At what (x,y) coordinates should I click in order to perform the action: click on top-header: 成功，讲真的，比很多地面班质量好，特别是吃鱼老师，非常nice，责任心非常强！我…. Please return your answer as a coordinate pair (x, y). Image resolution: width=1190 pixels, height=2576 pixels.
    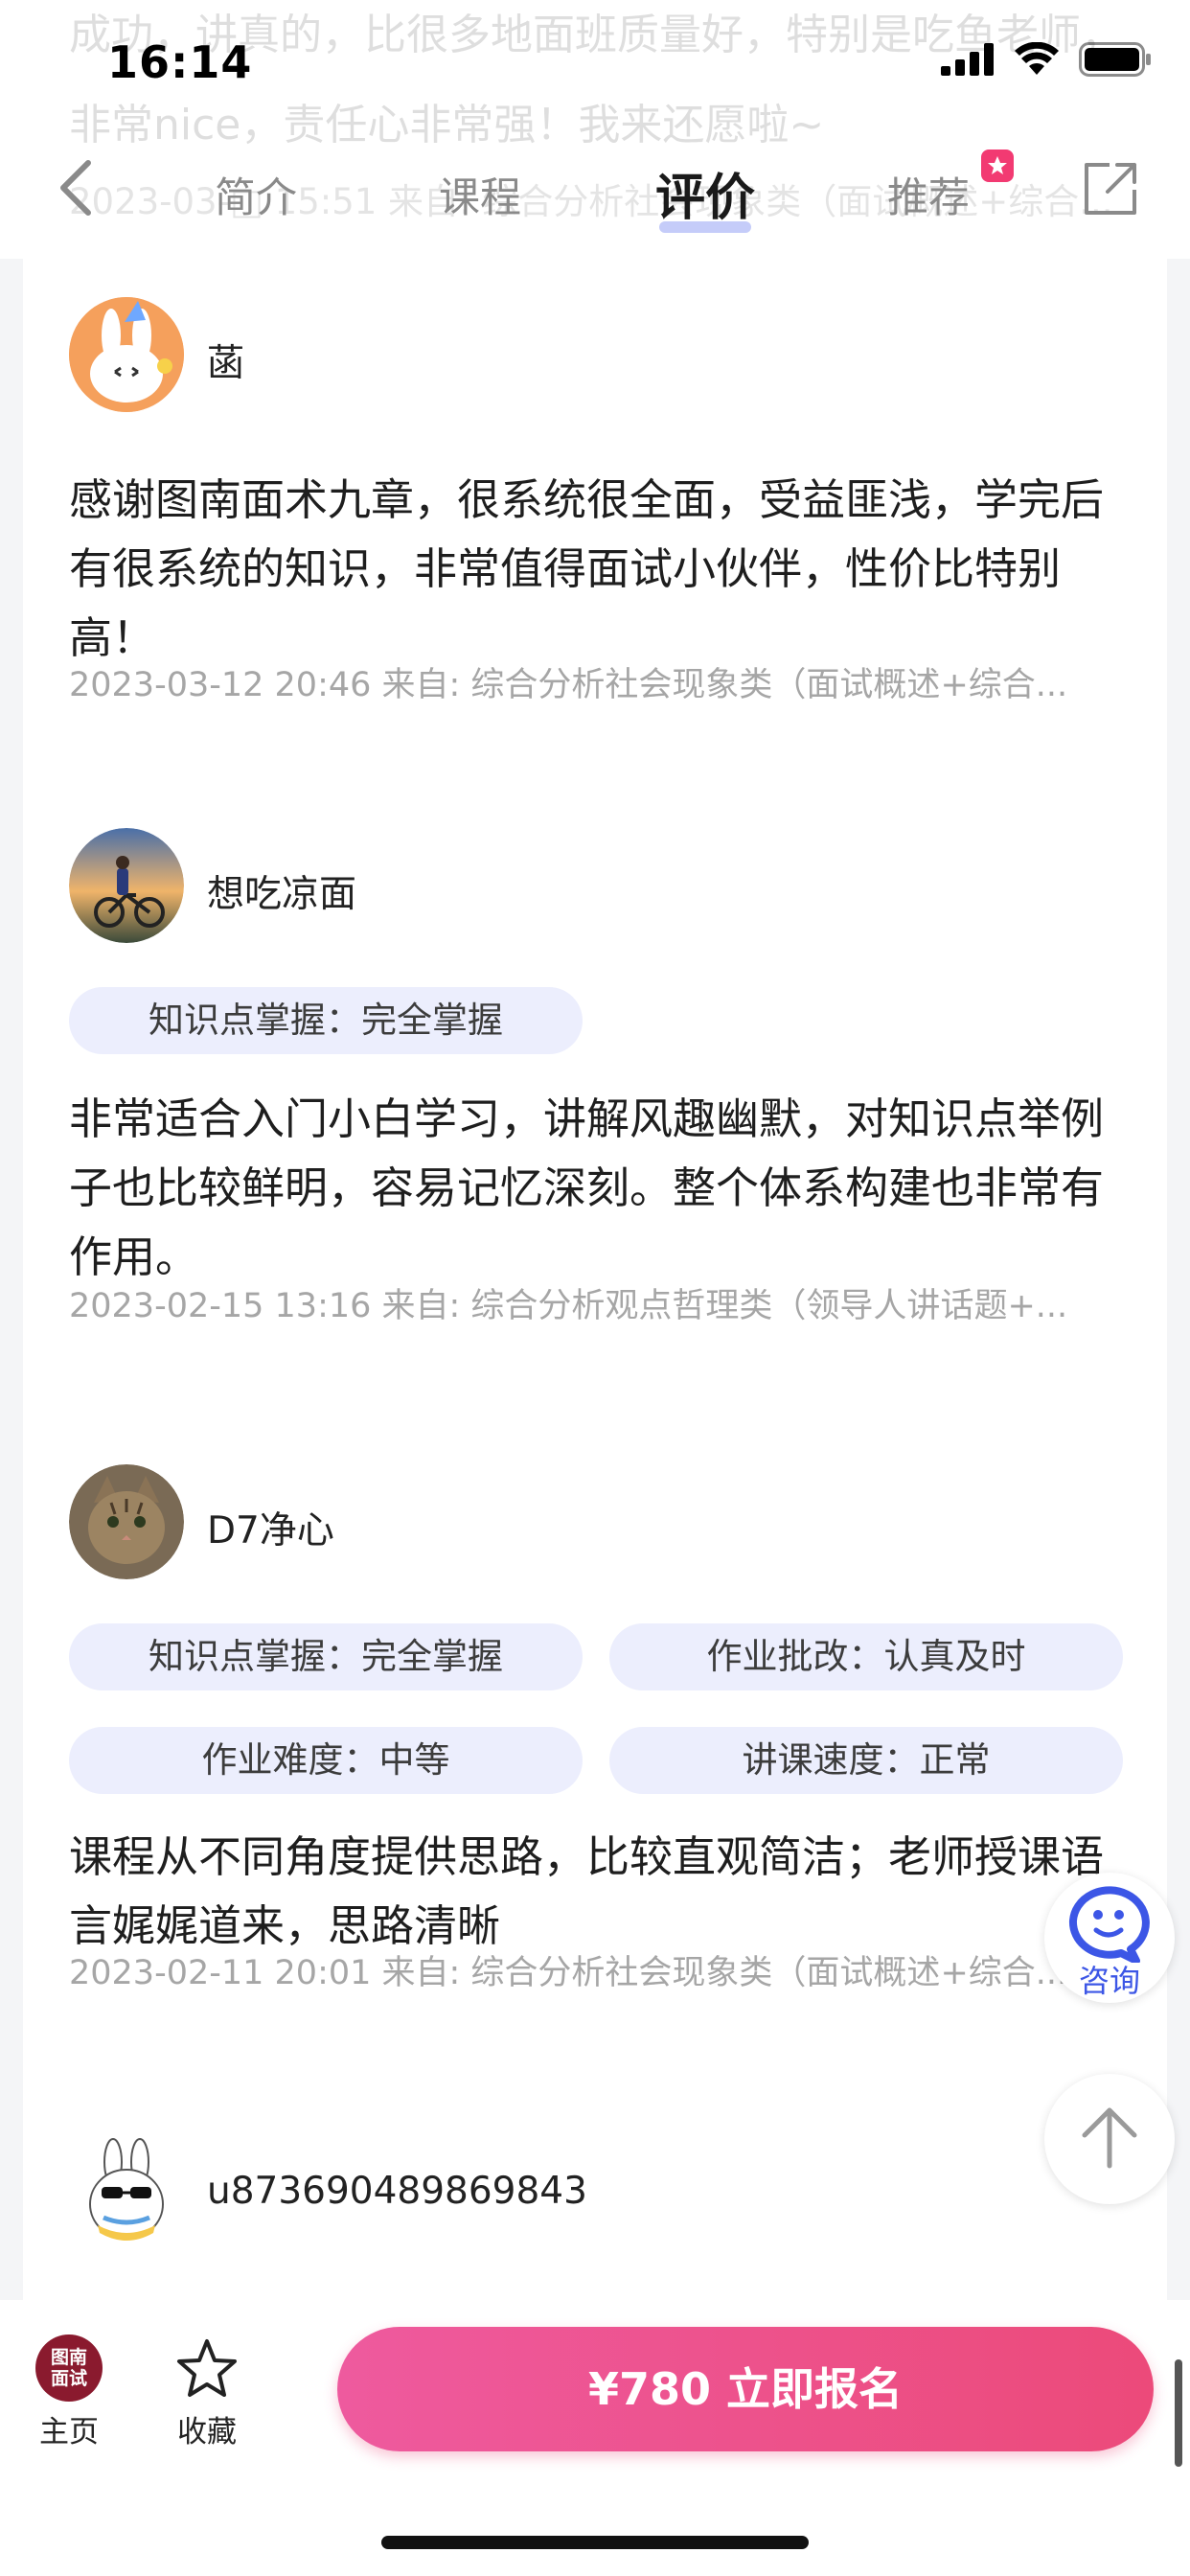
    Looking at the image, I should click on (595, 129).